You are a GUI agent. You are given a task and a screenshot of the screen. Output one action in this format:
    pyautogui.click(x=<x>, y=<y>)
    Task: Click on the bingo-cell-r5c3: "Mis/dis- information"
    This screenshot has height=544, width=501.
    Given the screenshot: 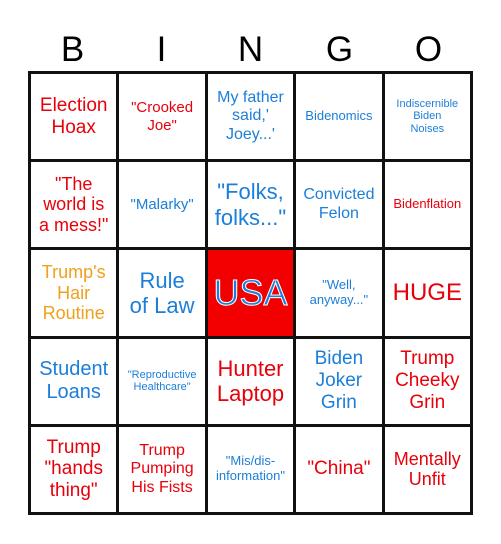 What is the action you would take?
    pyautogui.click(x=252, y=470)
    